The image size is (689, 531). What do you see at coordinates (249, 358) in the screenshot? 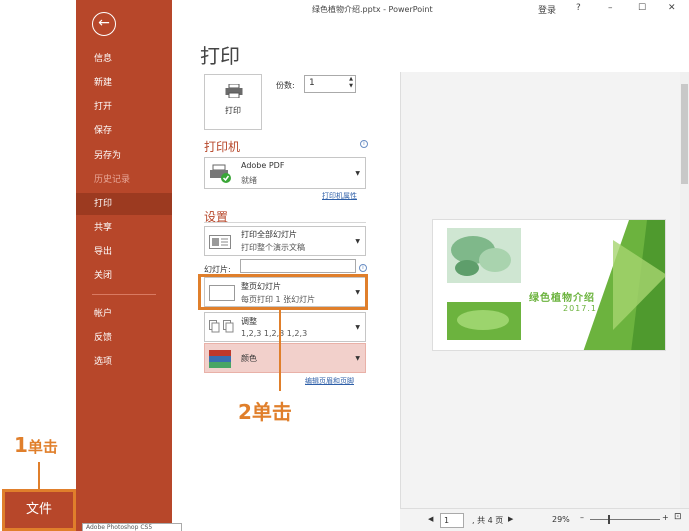
I see `color-label: 颜色` at bounding box center [249, 358].